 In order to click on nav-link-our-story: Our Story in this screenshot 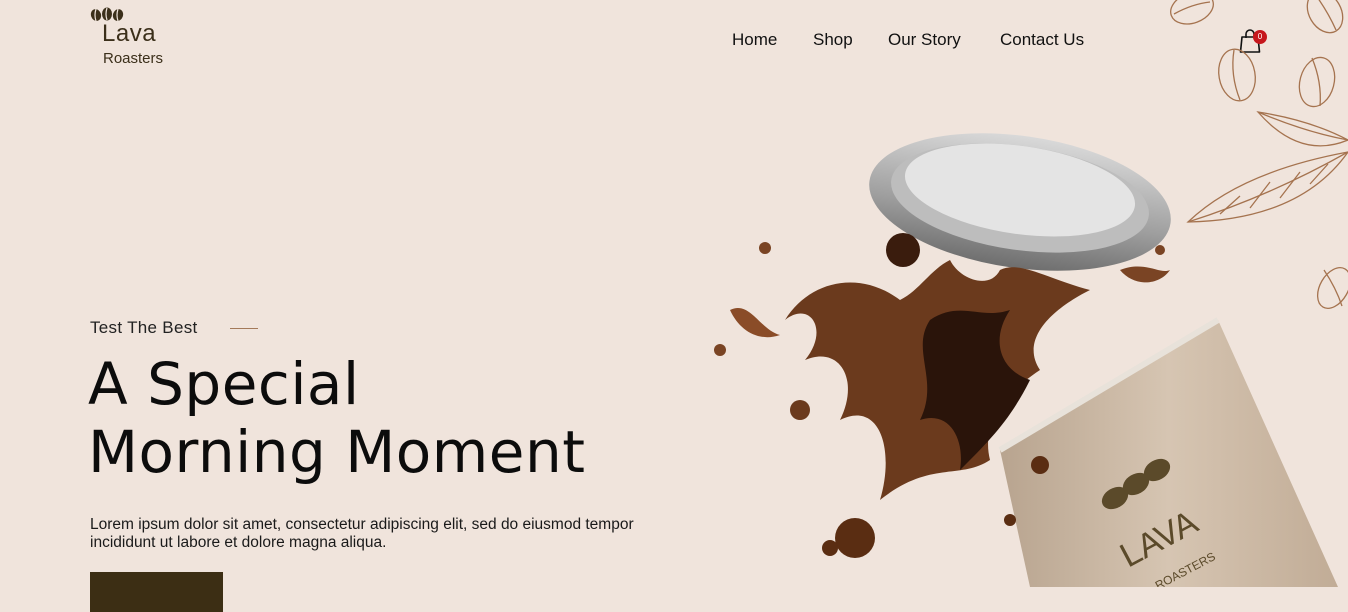, I will do `click(924, 40)`.